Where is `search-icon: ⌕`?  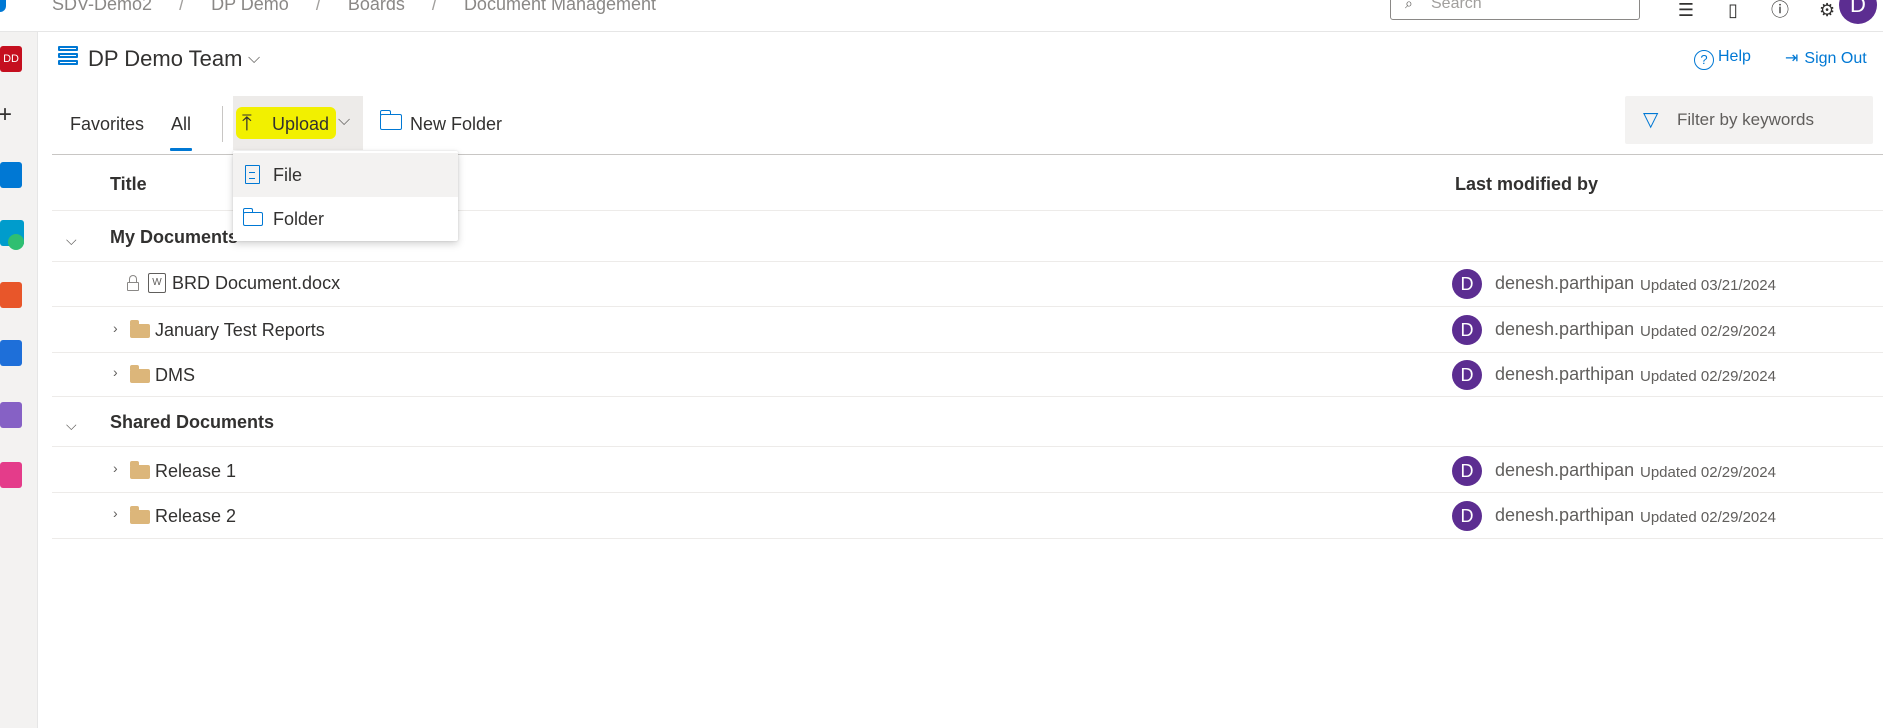 search-icon: ⌕ is located at coordinates (1409, 5).